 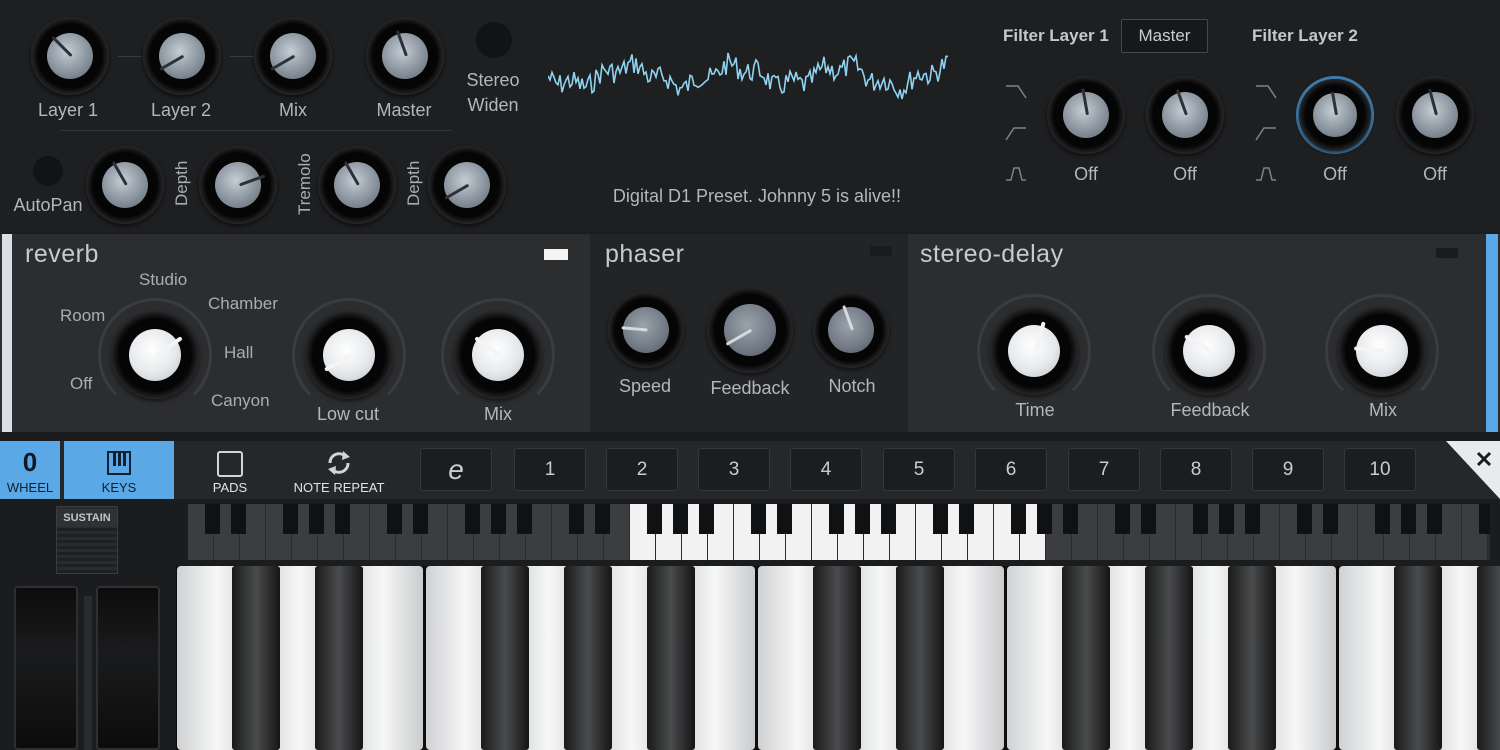 What do you see at coordinates (182, 56) in the screenshot?
I see `layer2-knob` at bounding box center [182, 56].